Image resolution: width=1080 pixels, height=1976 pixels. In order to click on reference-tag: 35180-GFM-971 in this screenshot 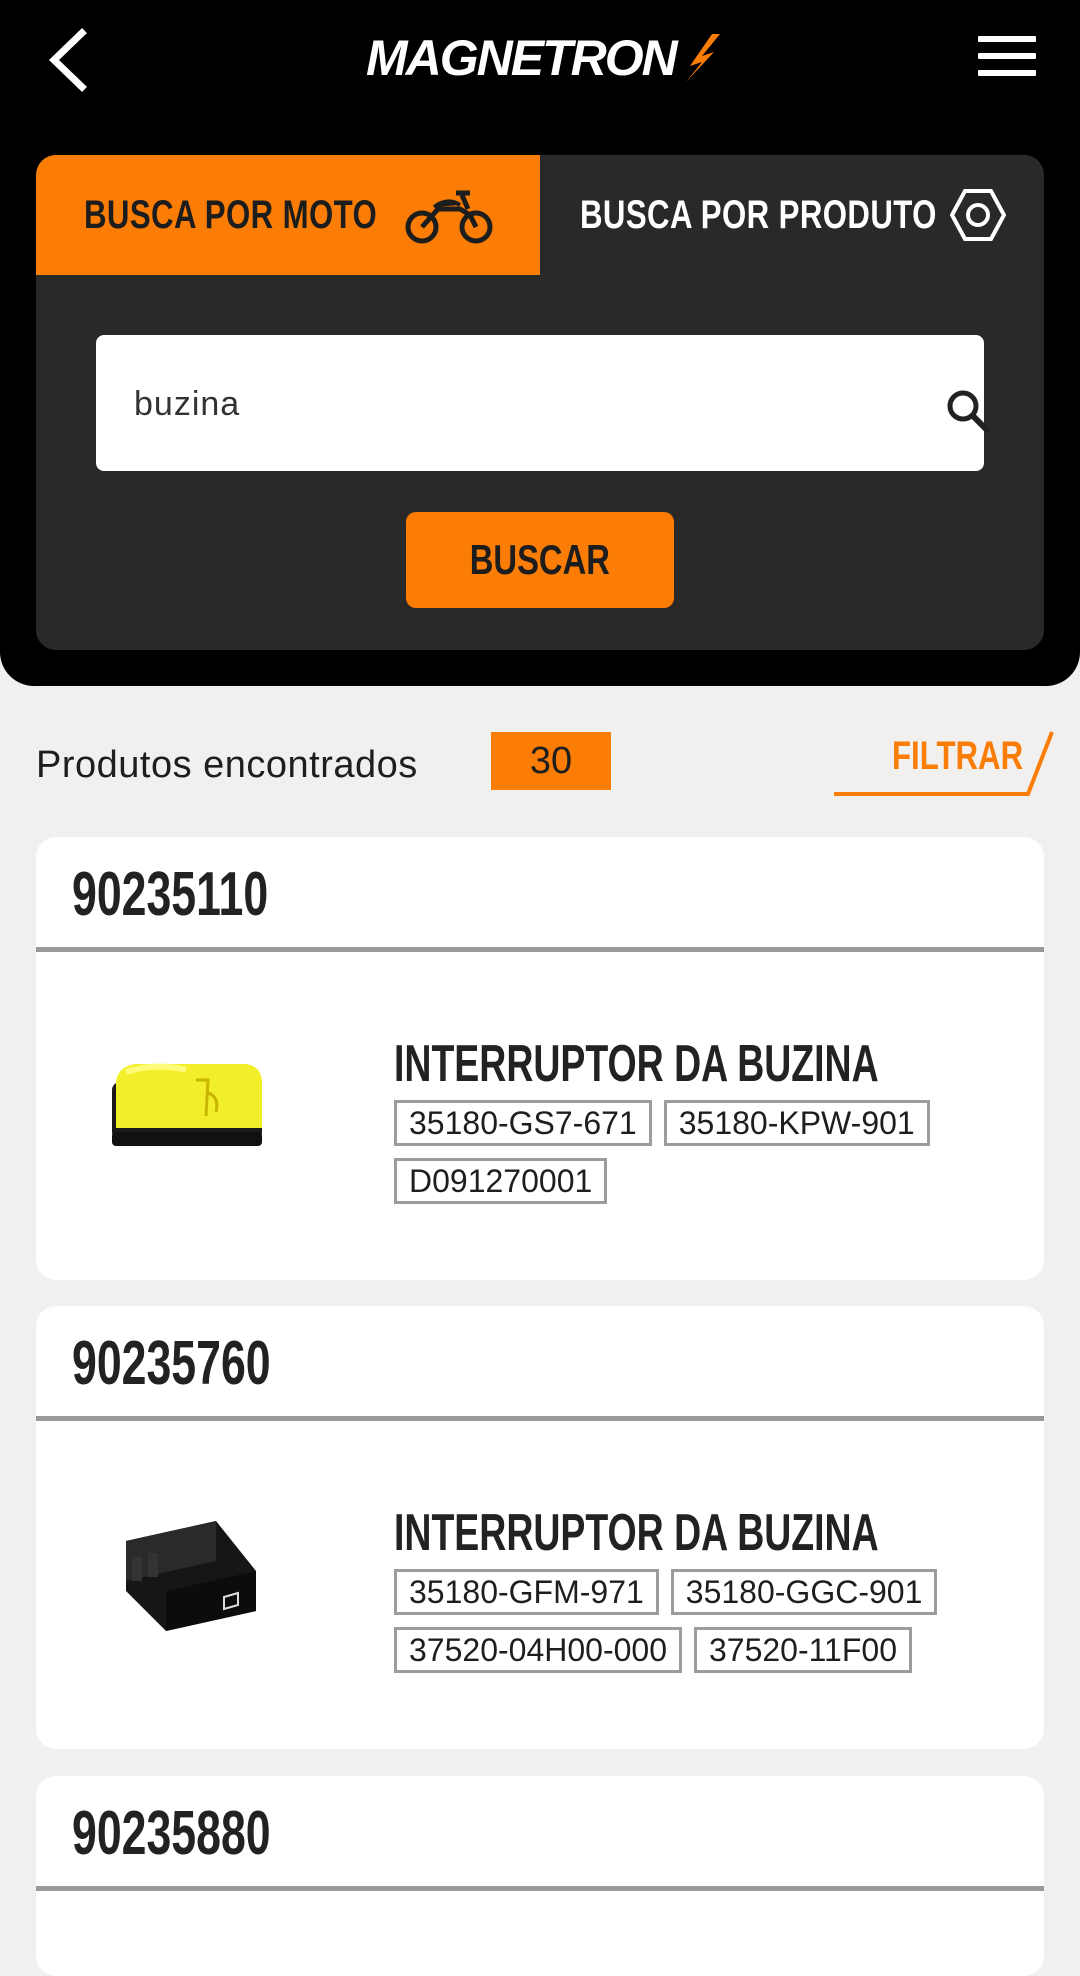, I will do `click(526, 1592)`.